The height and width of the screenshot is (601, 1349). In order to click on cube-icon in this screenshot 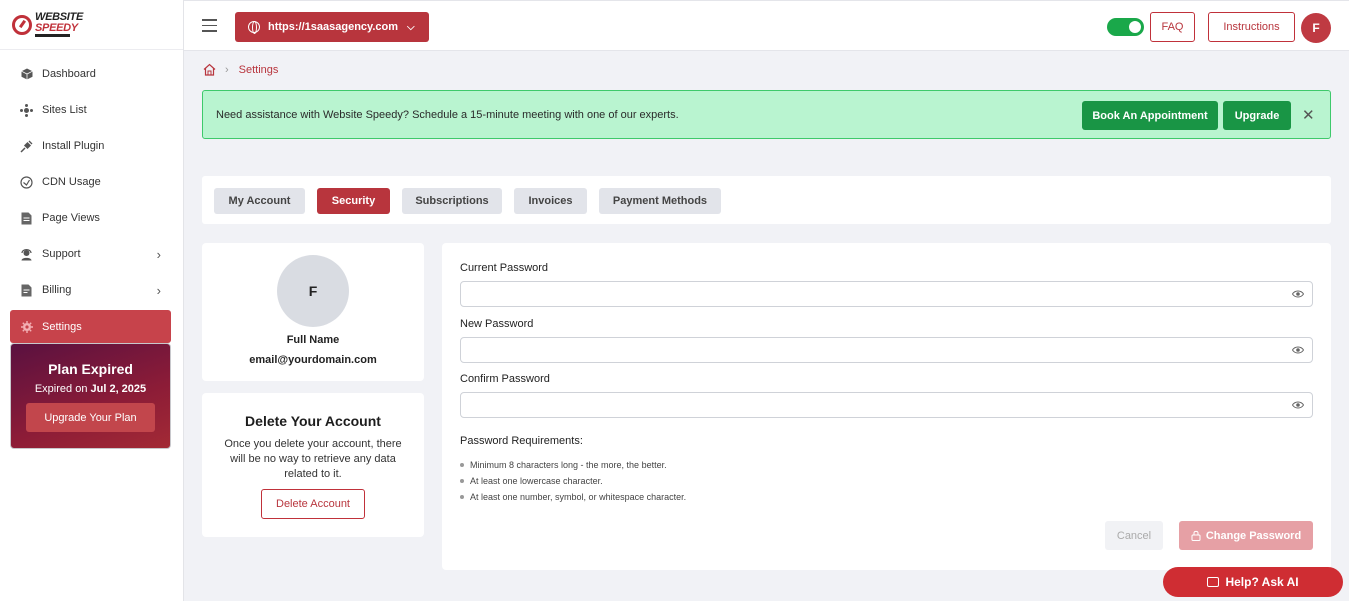, I will do `click(26, 74)`.